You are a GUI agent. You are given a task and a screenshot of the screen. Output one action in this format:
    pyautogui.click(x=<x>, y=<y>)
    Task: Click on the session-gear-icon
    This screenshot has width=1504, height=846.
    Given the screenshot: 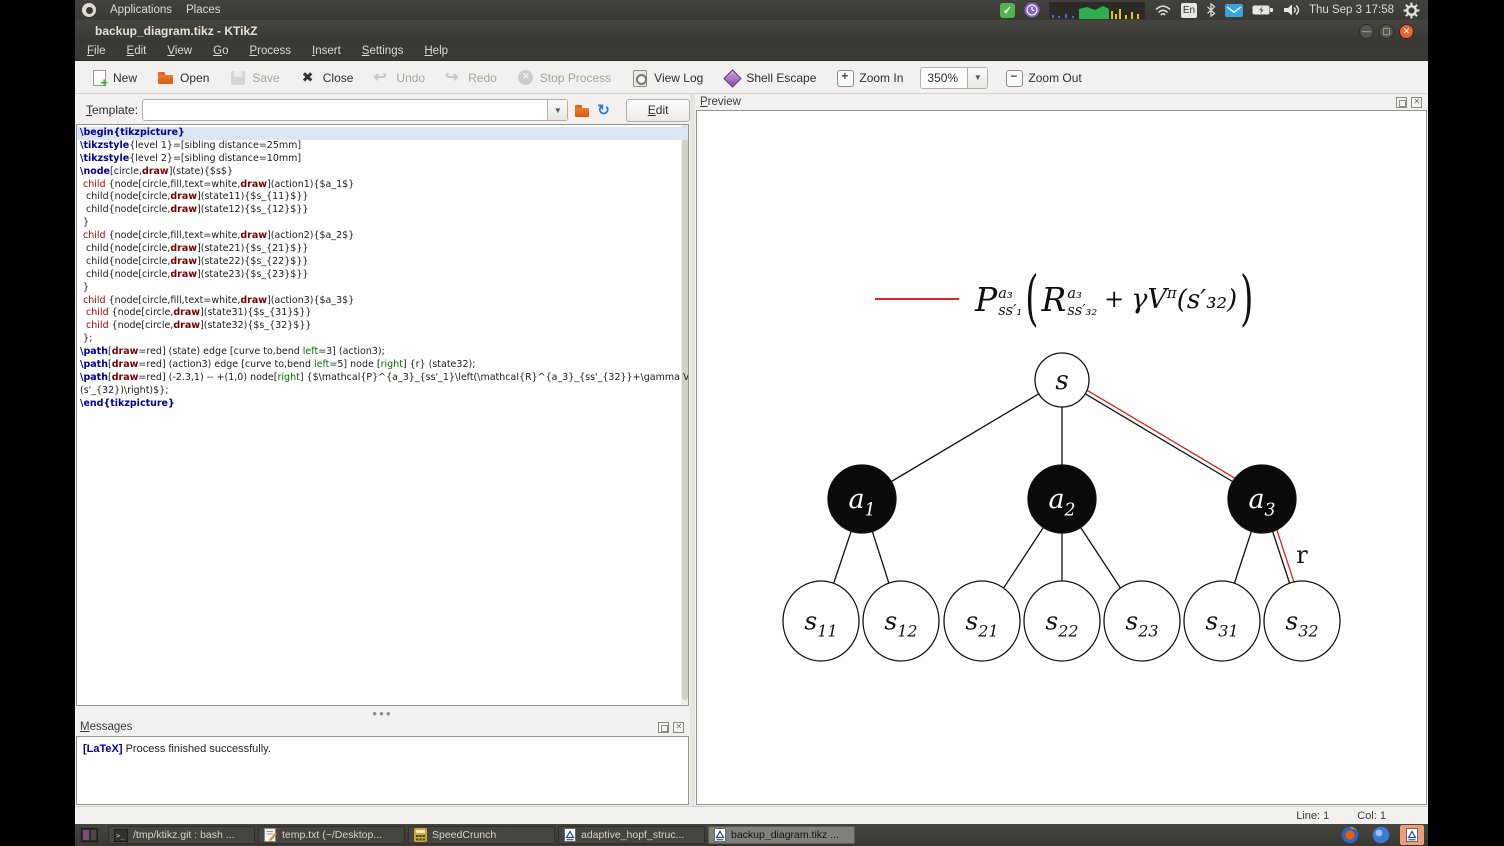 What is the action you would take?
    pyautogui.click(x=1411, y=10)
    